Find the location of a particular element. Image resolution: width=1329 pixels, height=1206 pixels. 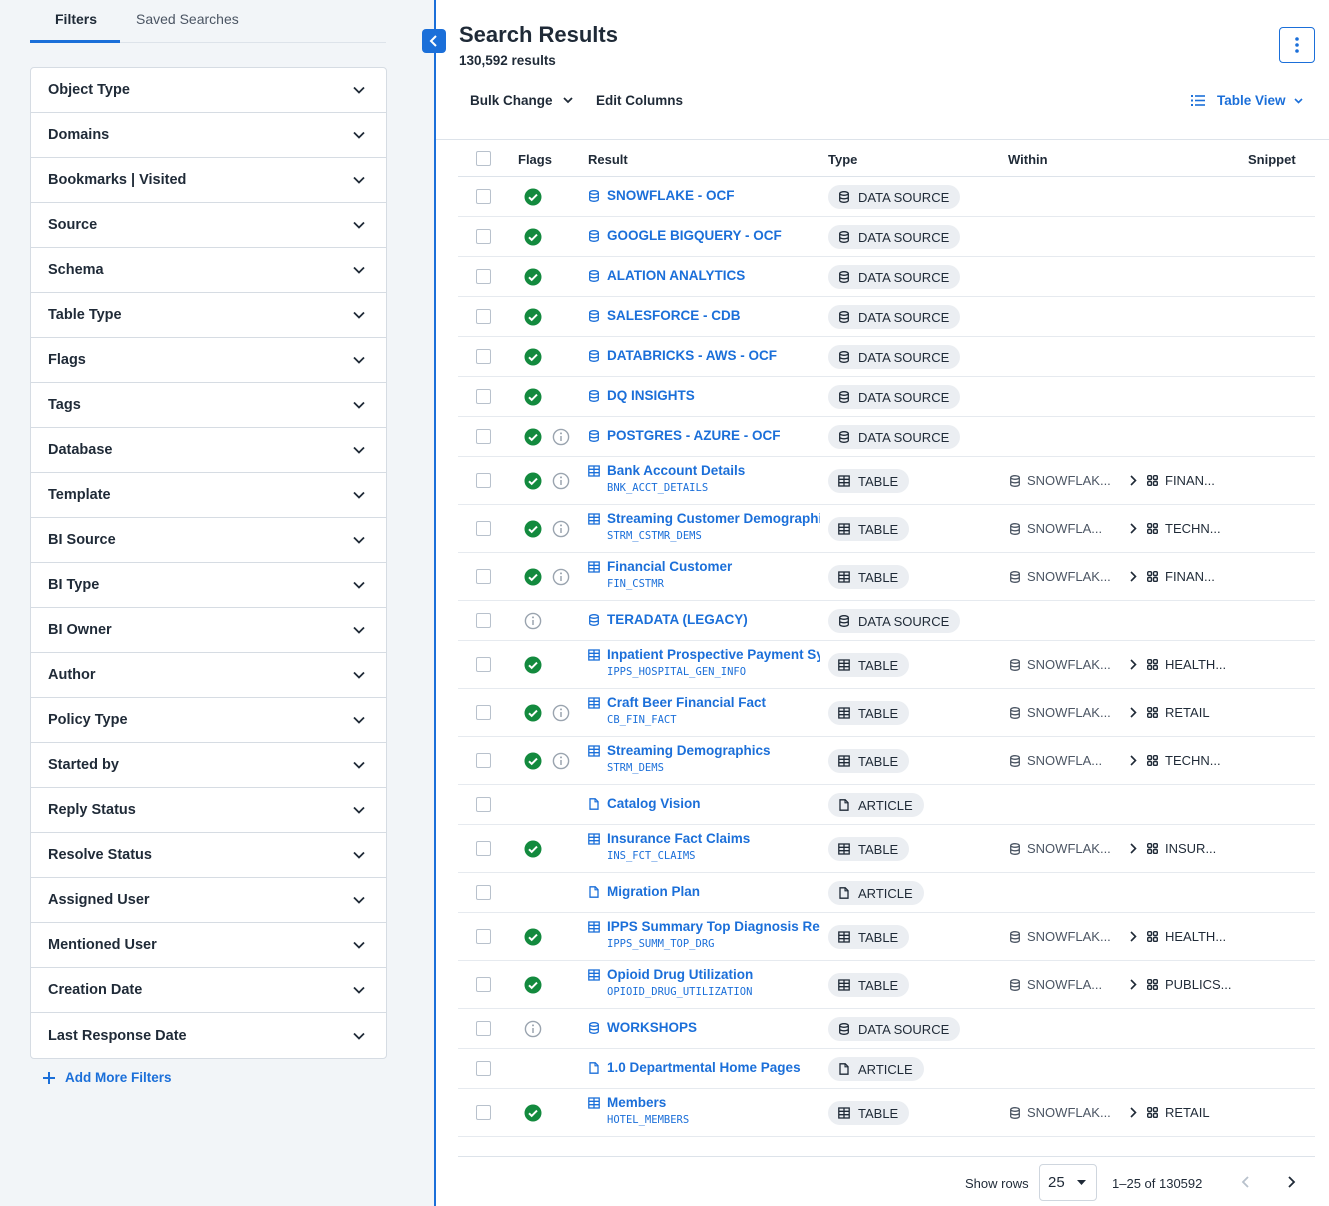

column-header-within: Within is located at coordinates (1028, 159).